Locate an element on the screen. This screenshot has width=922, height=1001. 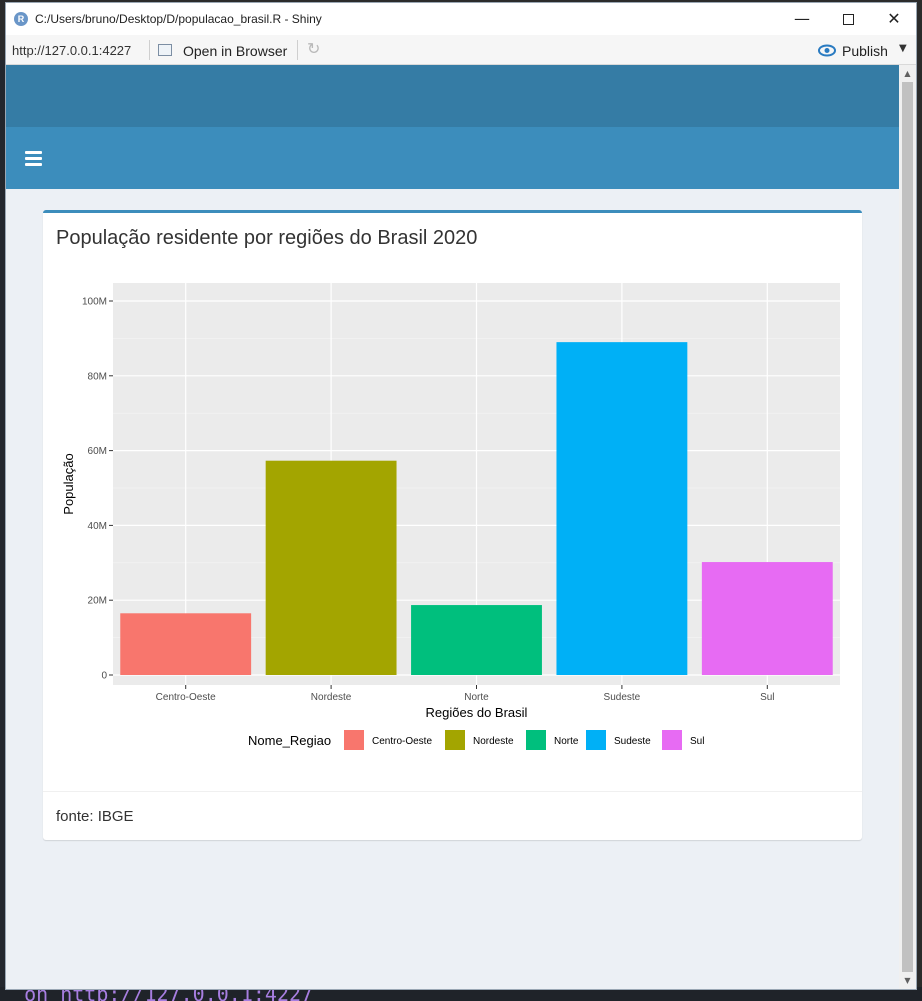
legend-title: Nome_Regiao is located at coordinates (289, 740).